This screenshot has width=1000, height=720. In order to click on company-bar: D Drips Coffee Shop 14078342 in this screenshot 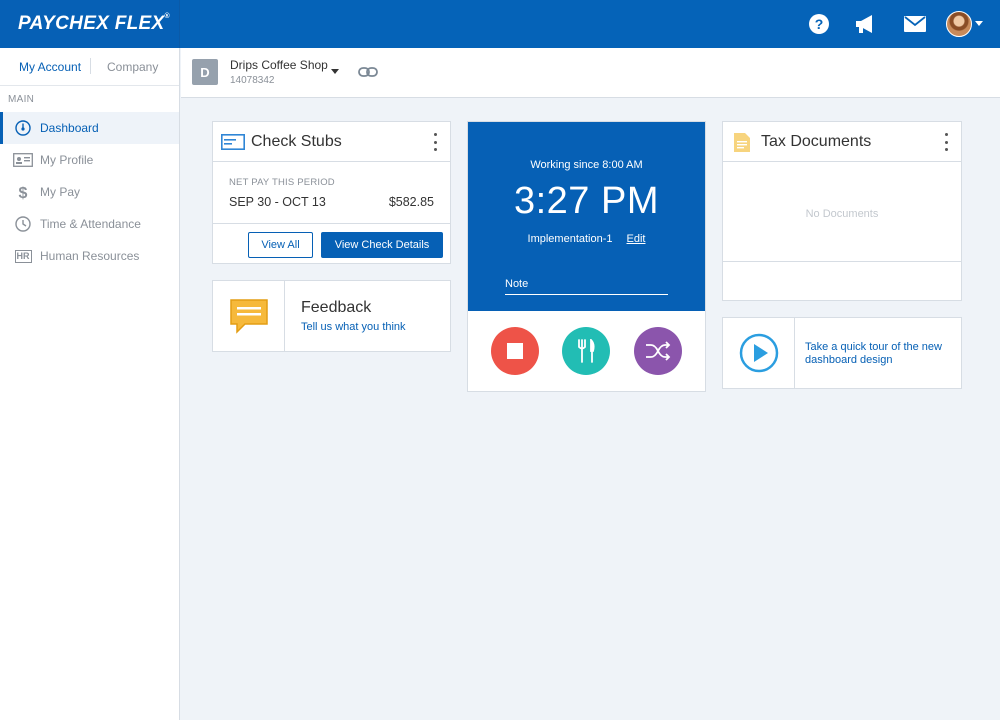, I will do `click(590, 73)`.